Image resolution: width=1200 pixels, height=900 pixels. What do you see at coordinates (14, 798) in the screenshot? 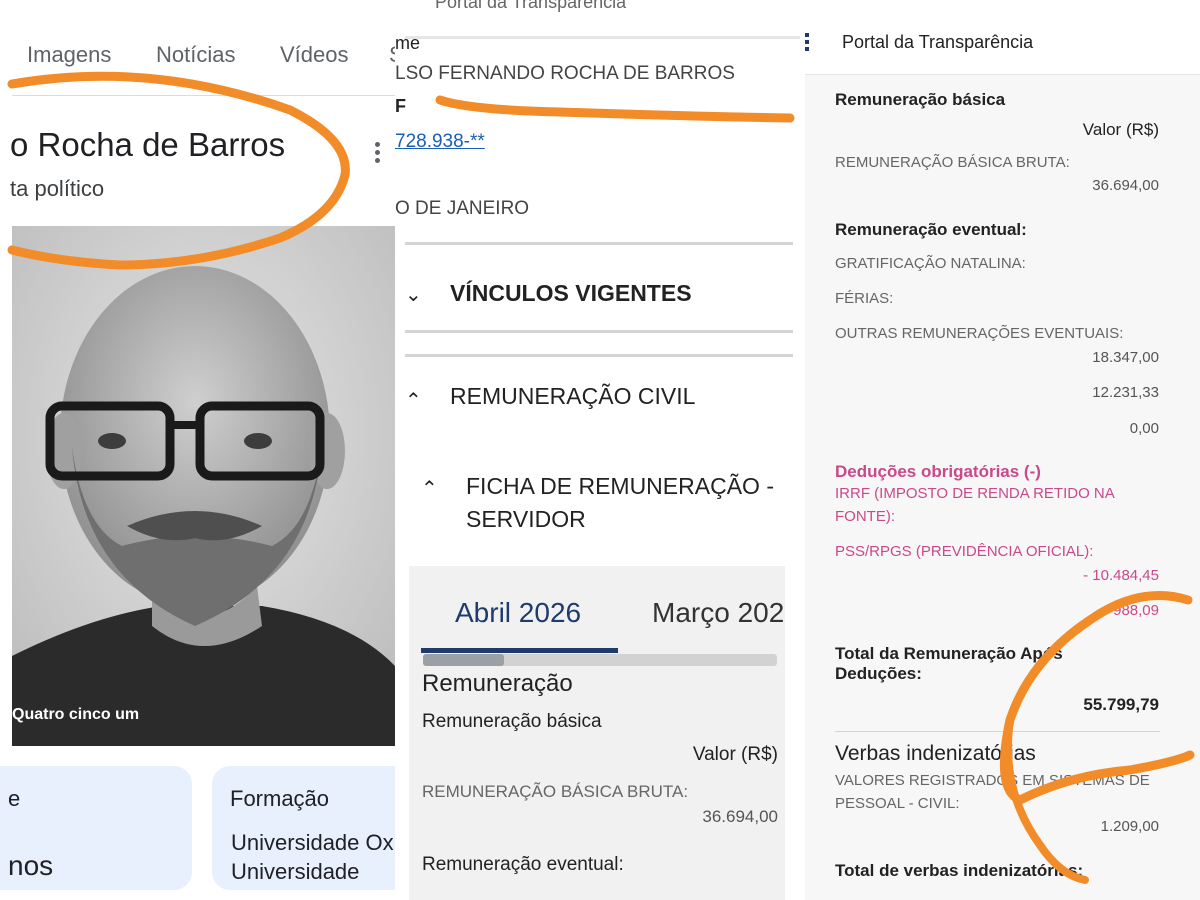
I see `info-card-left-title: e` at bounding box center [14, 798].